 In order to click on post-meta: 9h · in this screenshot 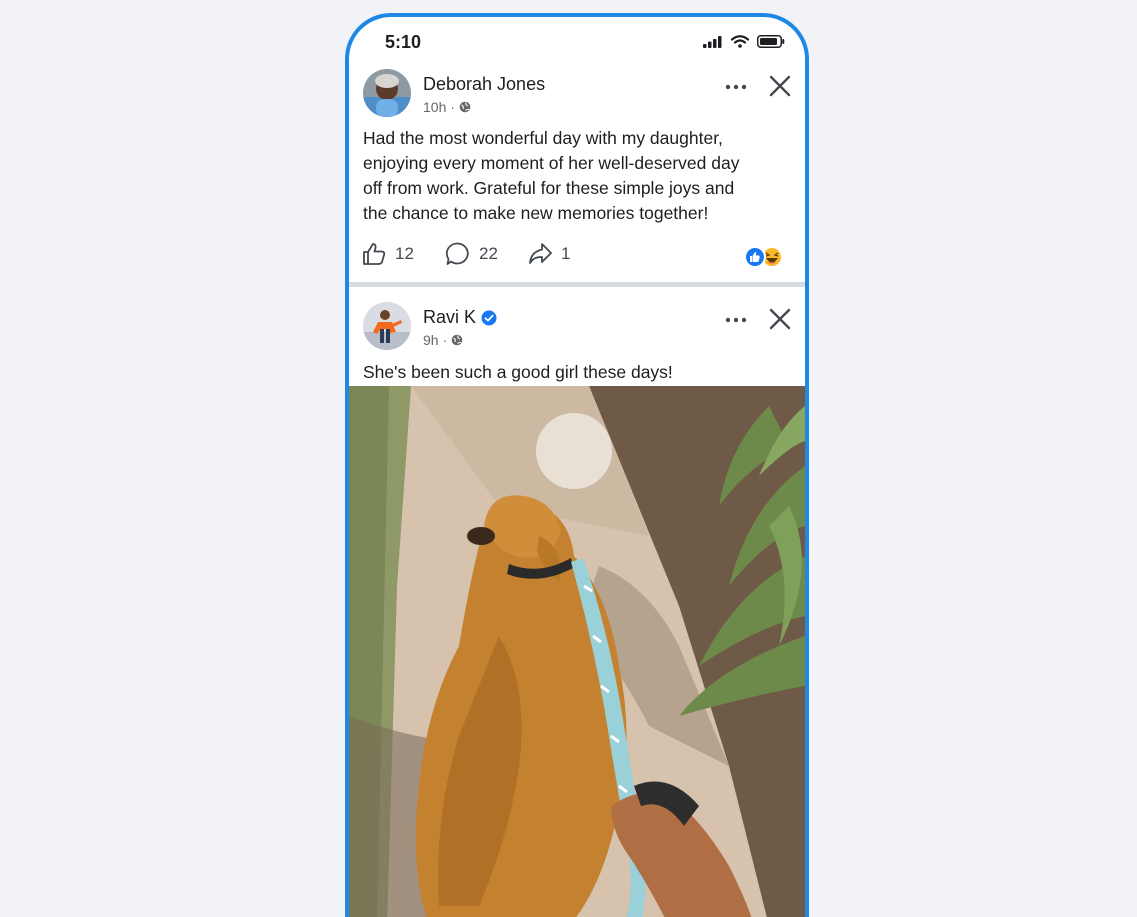, I will do `click(443, 340)`.